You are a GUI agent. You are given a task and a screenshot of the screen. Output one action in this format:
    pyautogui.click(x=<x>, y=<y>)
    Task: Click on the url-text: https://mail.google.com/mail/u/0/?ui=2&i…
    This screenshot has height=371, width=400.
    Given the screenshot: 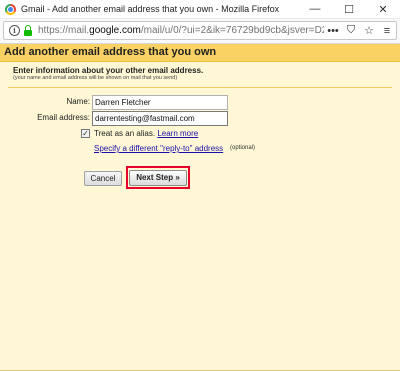 What is the action you would take?
    pyautogui.click(x=181, y=30)
    